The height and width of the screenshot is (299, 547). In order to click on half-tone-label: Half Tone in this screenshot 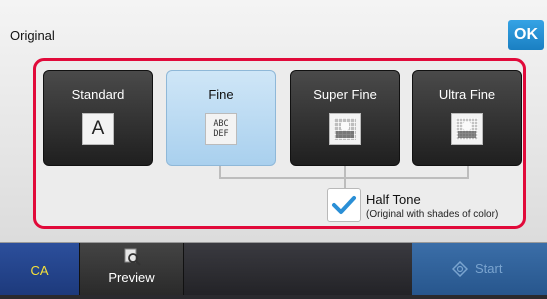, I will do `click(393, 199)`.